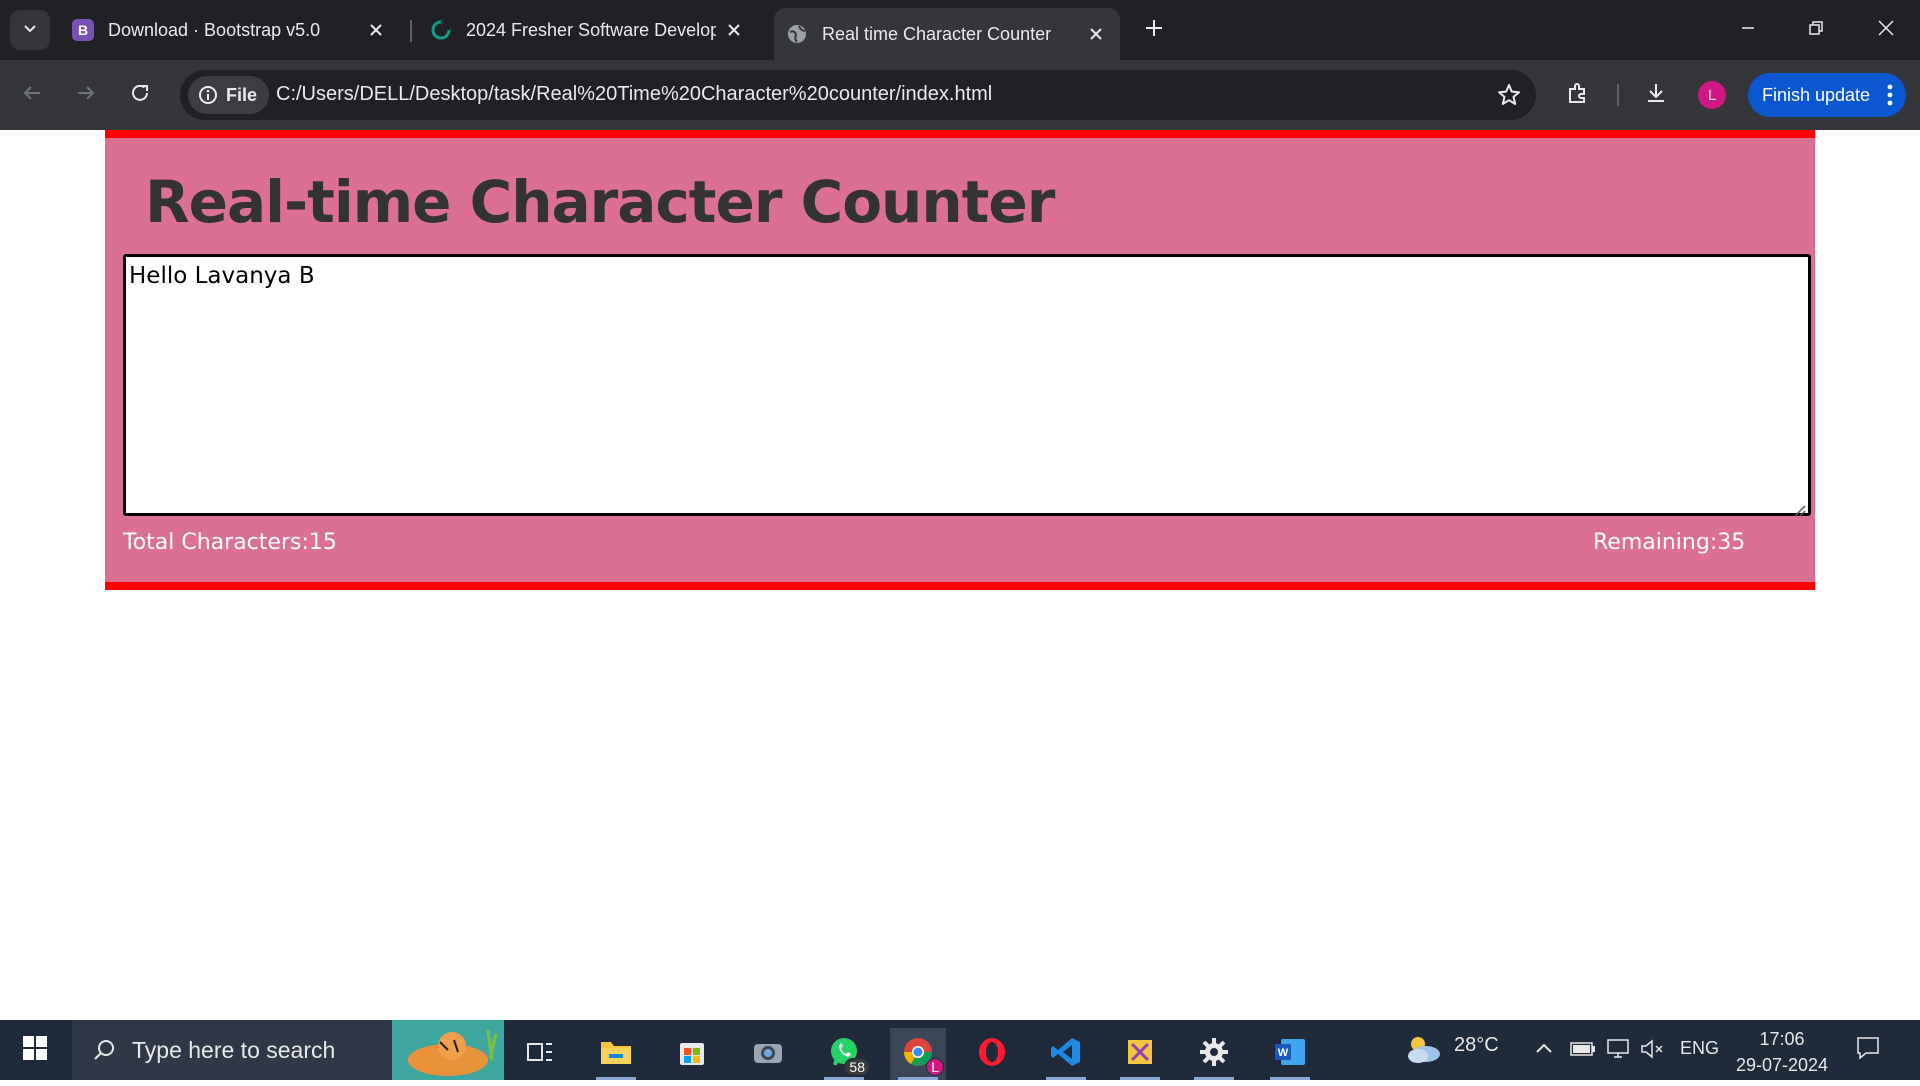 The image size is (1920, 1086). I want to click on opera-icon, so click(992, 1054).